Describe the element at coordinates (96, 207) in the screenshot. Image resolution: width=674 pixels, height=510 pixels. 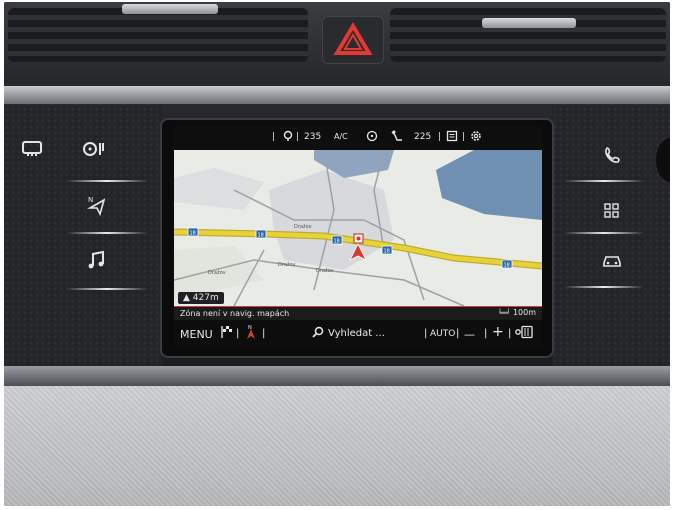
I see `navigation-icon: N` at that location.